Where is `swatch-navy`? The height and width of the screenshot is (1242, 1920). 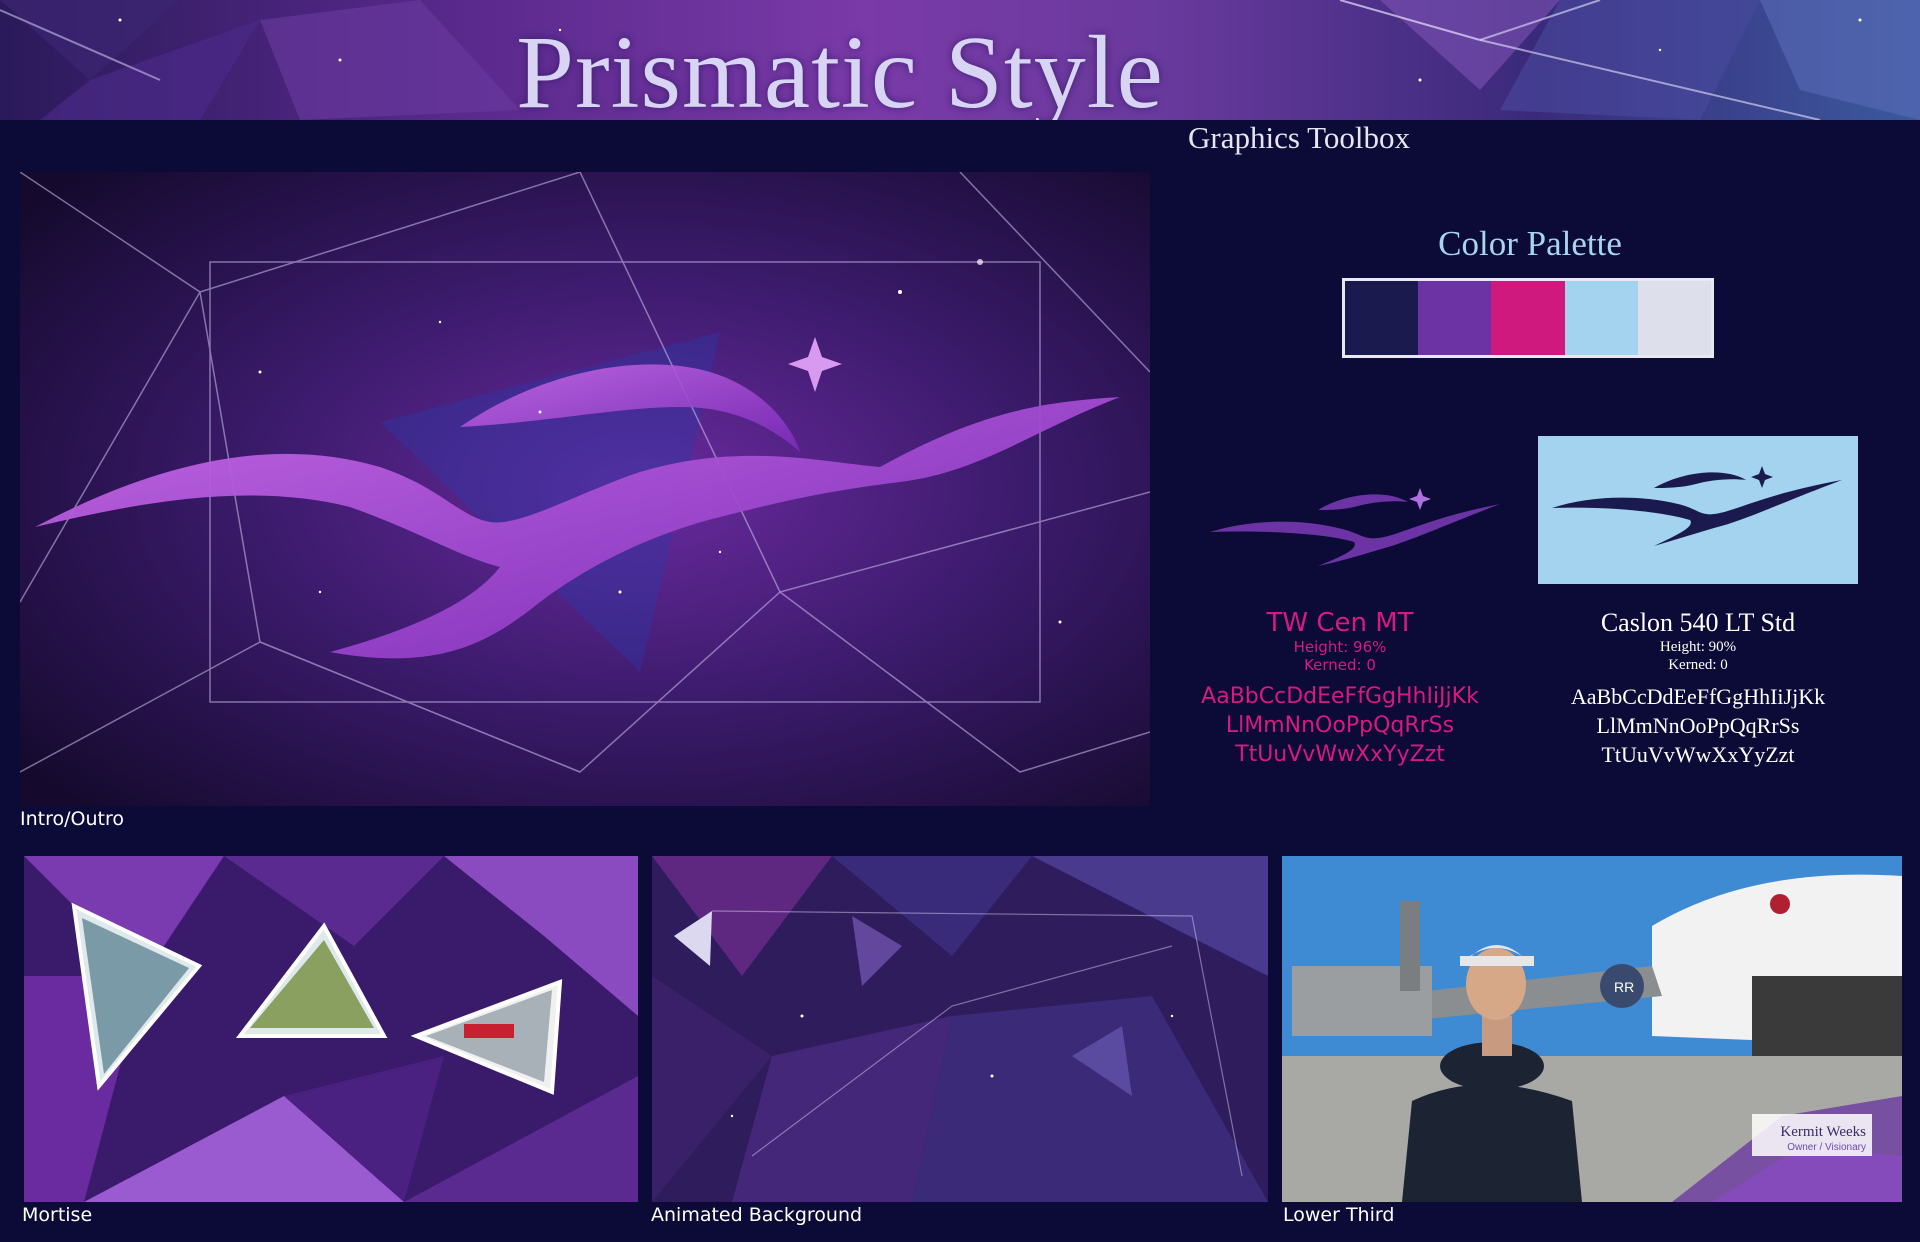 swatch-navy is located at coordinates (1382, 318).